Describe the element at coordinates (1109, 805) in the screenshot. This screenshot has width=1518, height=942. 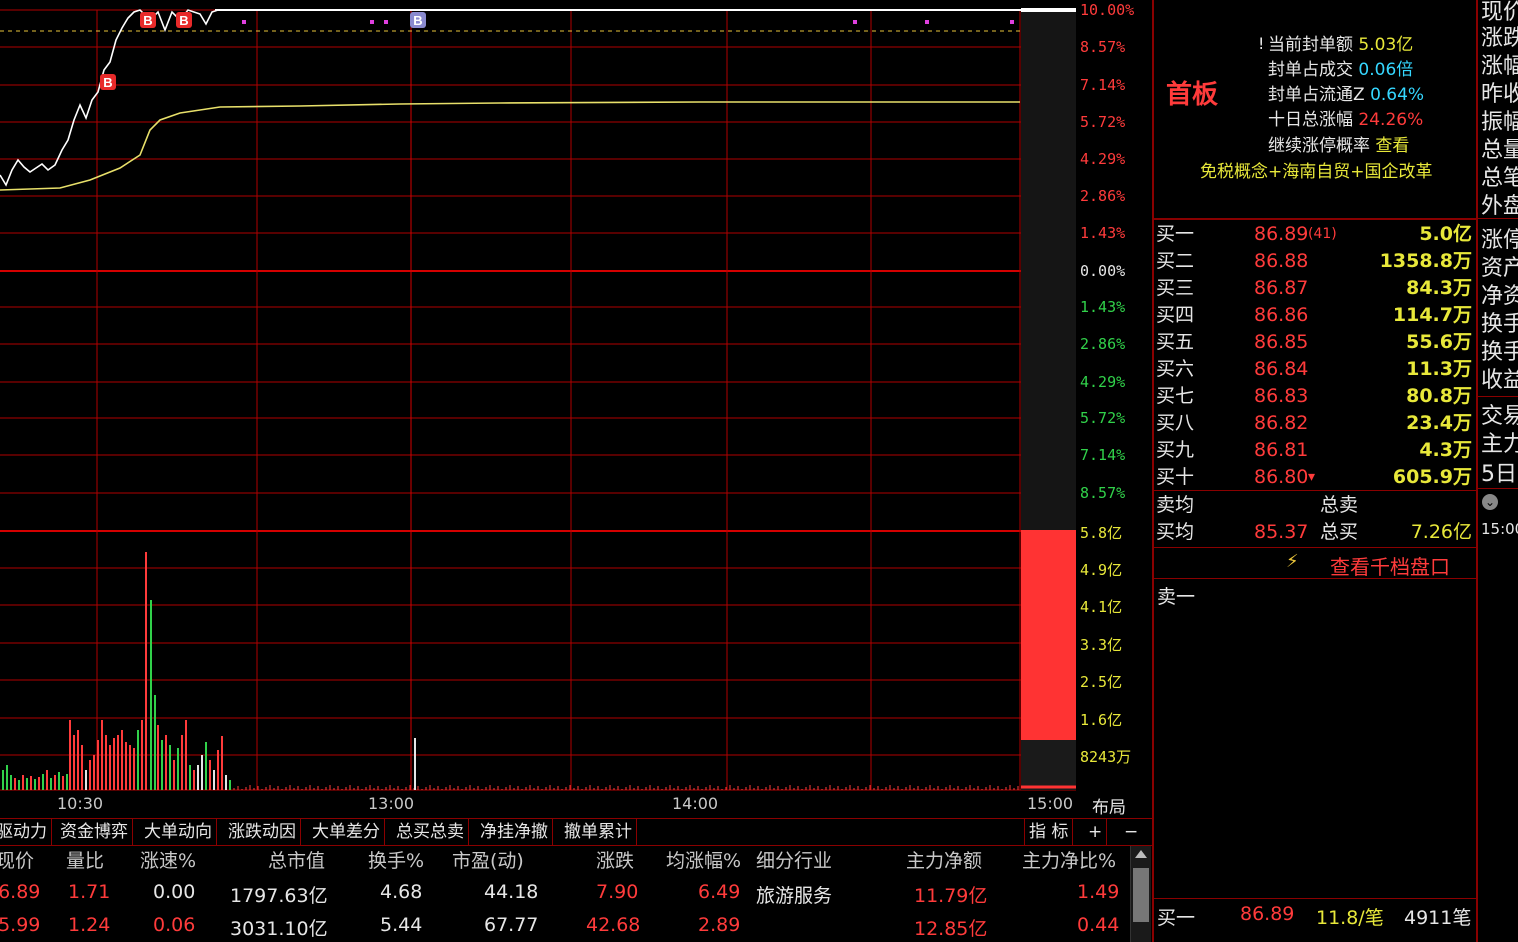
I see `layout-button: 布局` at that location.